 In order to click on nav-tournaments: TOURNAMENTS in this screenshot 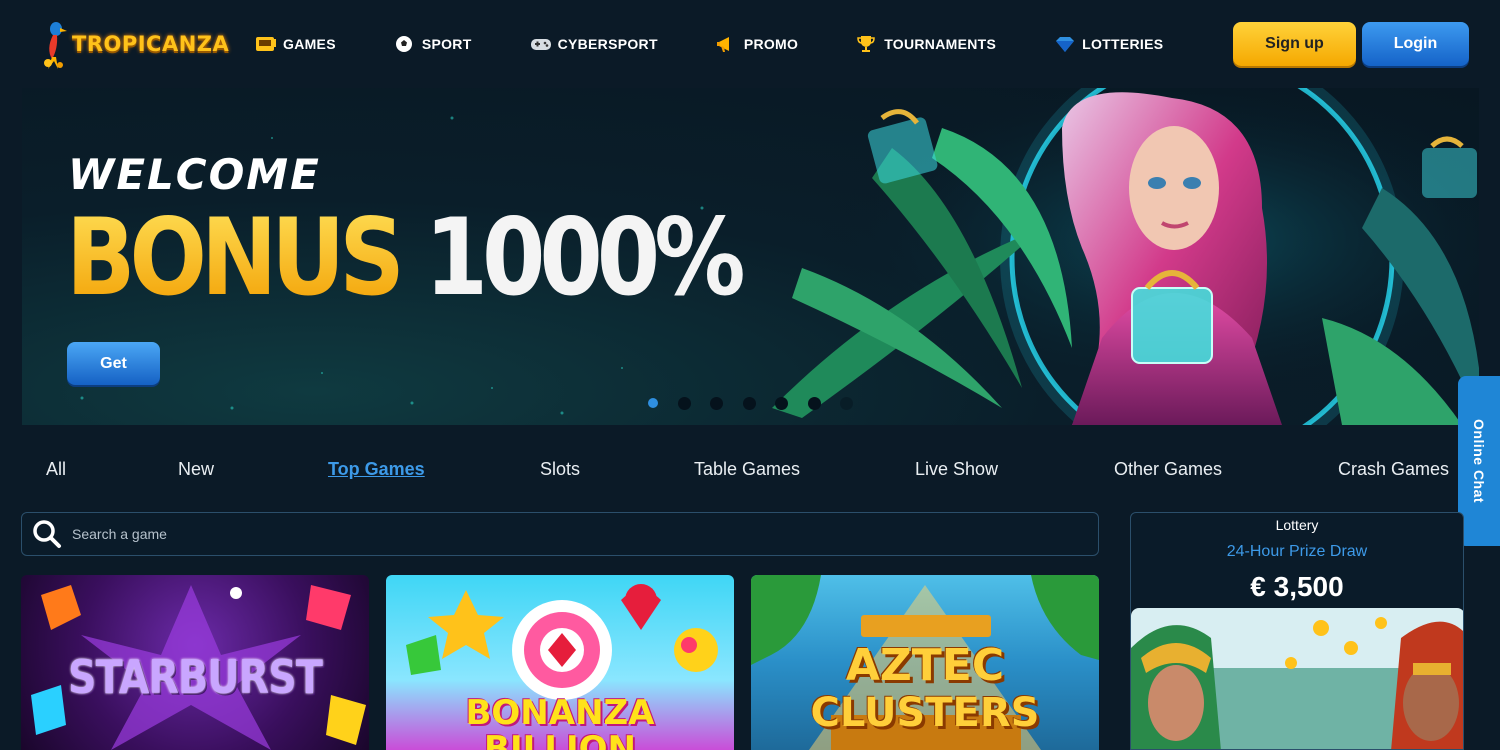, I will do `click(926, 44)`.